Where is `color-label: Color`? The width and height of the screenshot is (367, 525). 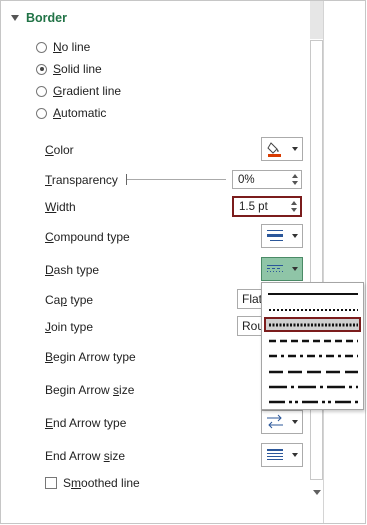
color-label: Color is located at coordinates (59, 150).